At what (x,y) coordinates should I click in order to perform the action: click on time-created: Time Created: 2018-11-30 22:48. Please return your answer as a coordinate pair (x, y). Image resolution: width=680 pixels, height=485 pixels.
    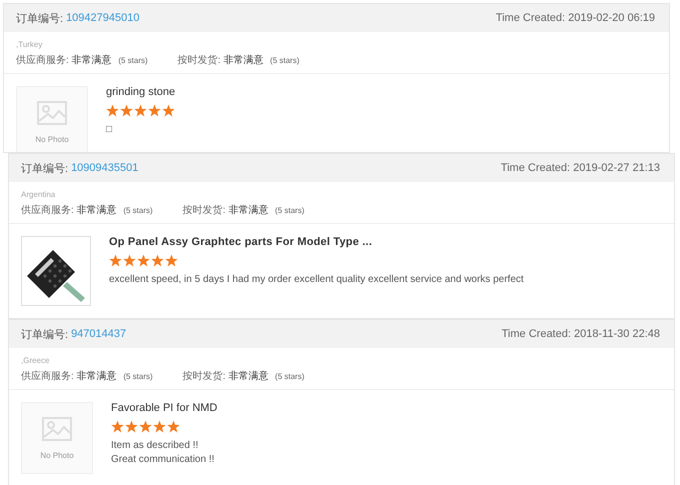
    Looking at the image, I should click on (581, 334).